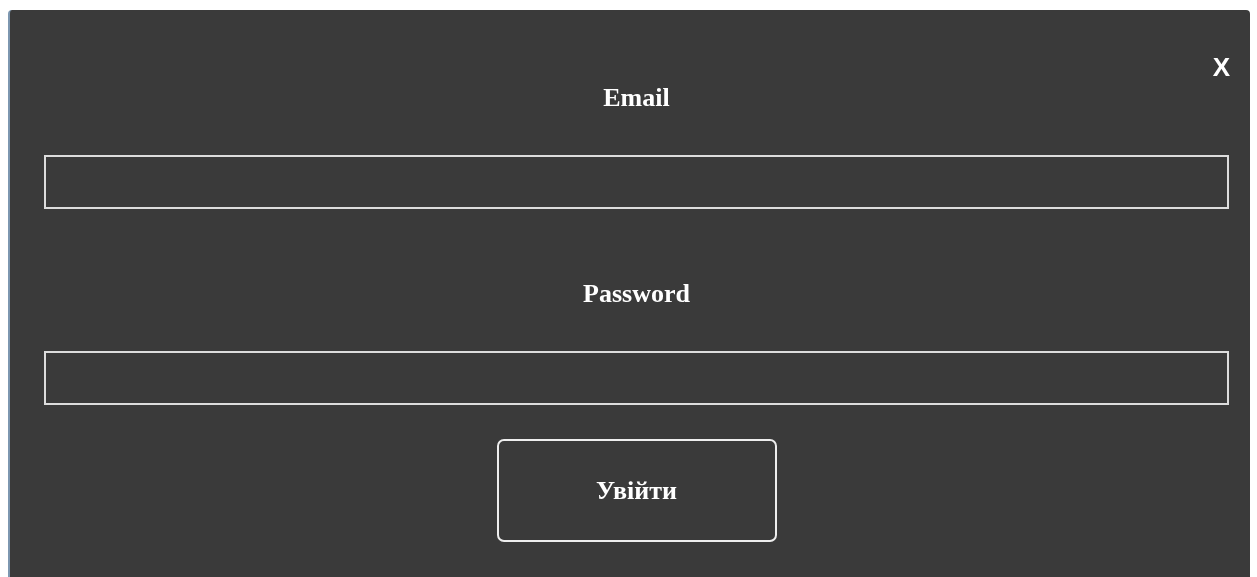 The width and height of the screenshot is (1257, 577). I want to click on field-label: Password, so click(636, 294).